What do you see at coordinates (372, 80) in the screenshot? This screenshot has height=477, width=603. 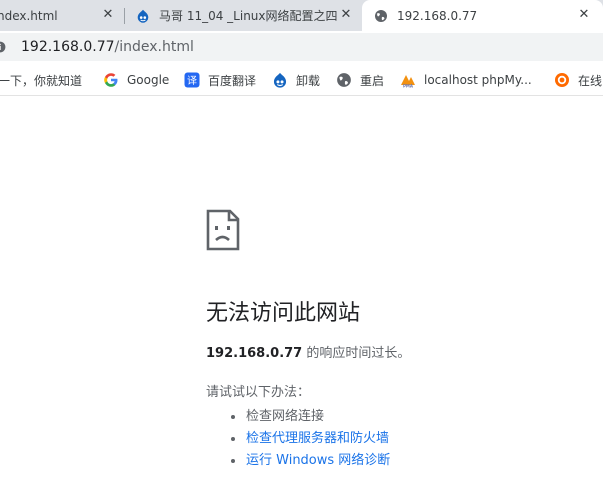 I see `bookmark-label: 重启` at bounding box center [372, 80].